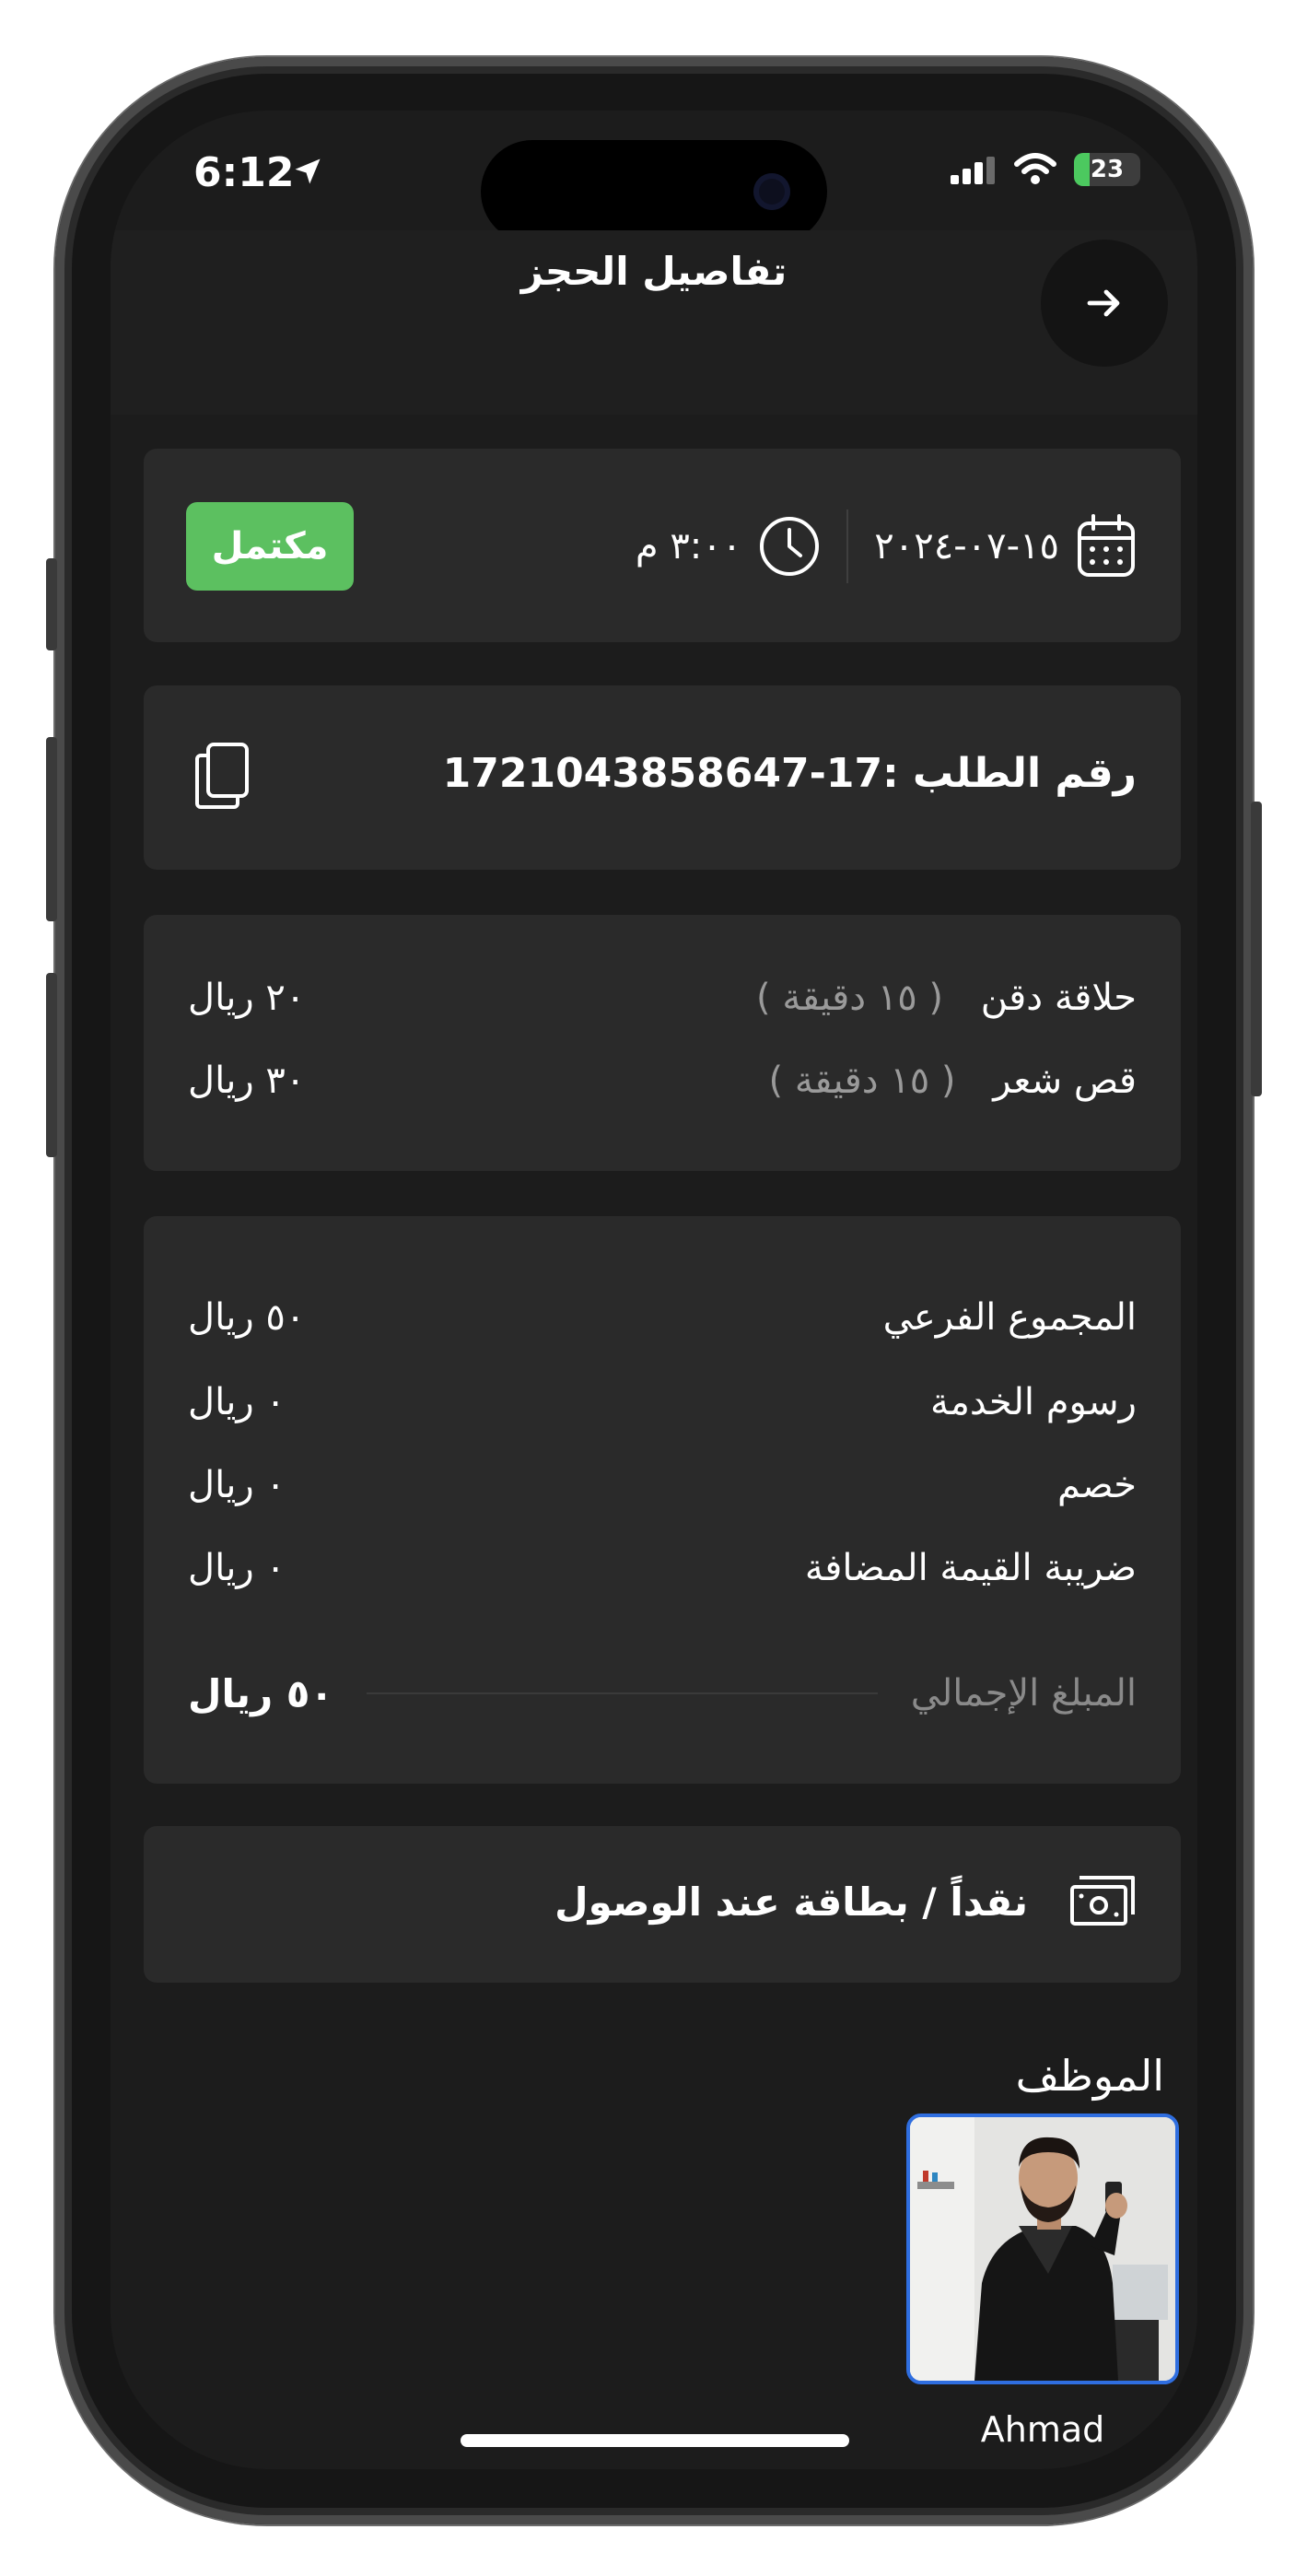 The height and width of the screenshot is (2576, 1307). What do you see at coordinates (1058, 998) in the screenshot?
I see `service-name: حلاقة دقن` at bounding box center [1058, 998].